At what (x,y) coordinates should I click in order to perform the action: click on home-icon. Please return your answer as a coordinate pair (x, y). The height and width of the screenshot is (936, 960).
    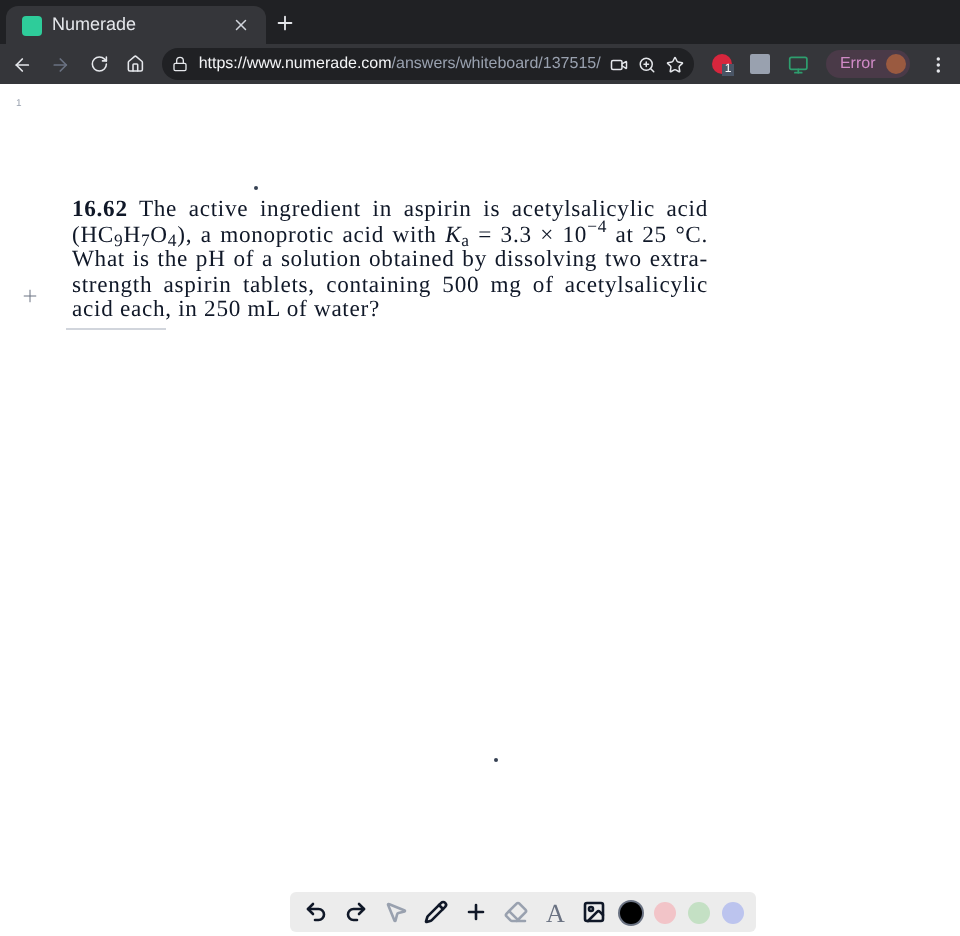
    Looking at the image, I should click on (135, 64).